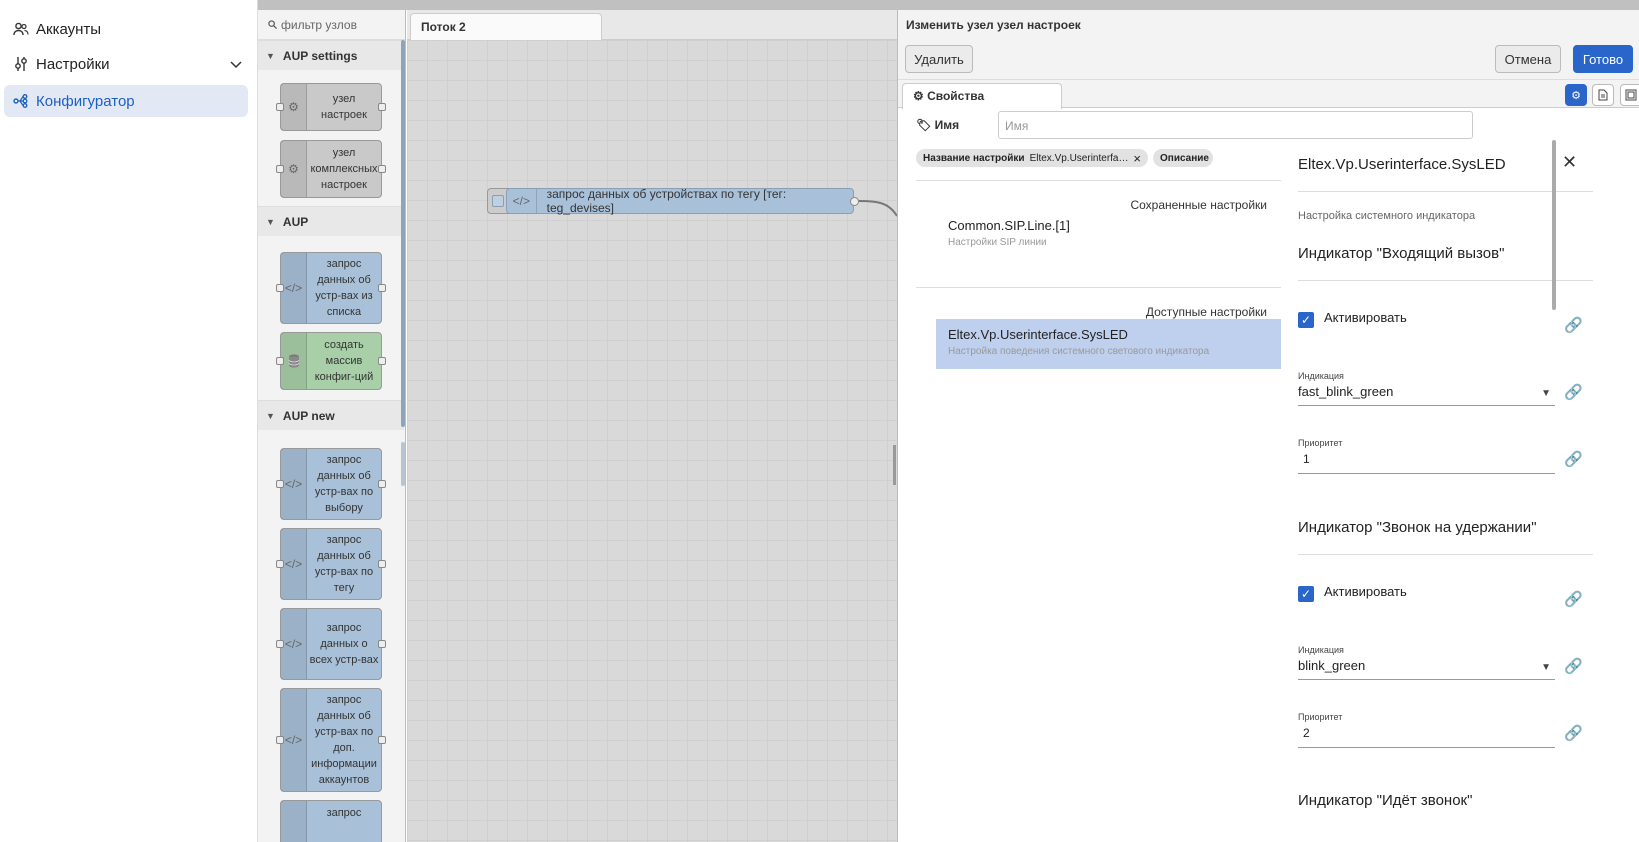 The height and width of the screenshot is (842, 1639). What do you see at coordinates (344, 813) in the screenshot?
I see `node-label: запрос` at bounding box center [344, 813].